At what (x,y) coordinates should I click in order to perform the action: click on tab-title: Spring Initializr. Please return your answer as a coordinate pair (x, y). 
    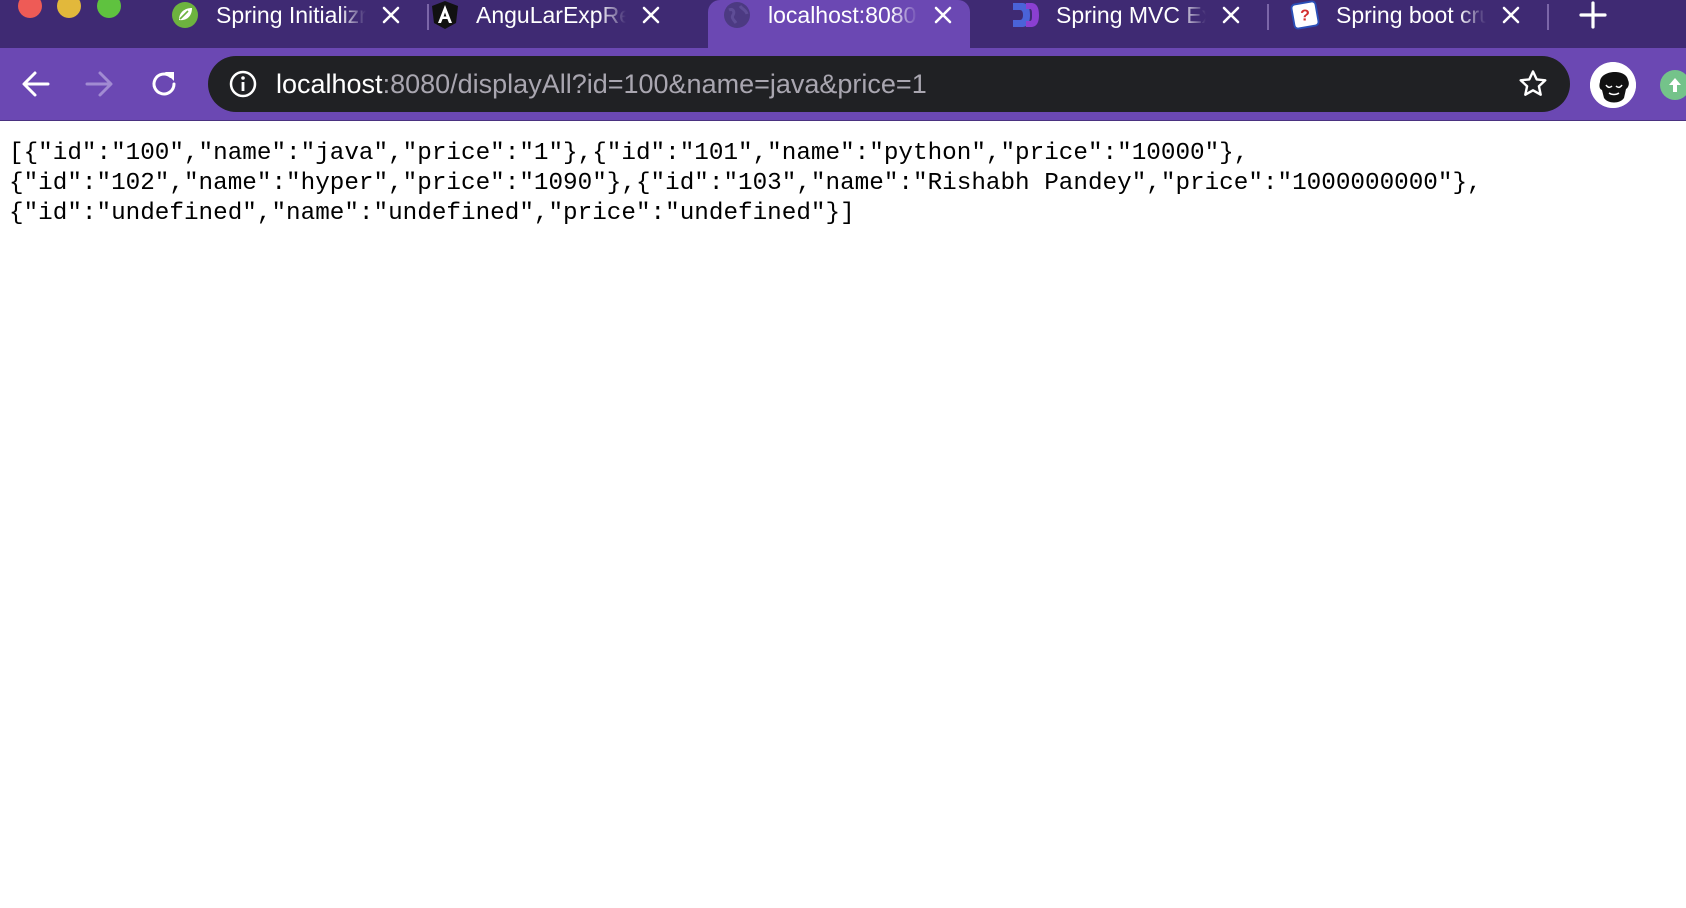
    Looking at the image, I should click on (291, 15).